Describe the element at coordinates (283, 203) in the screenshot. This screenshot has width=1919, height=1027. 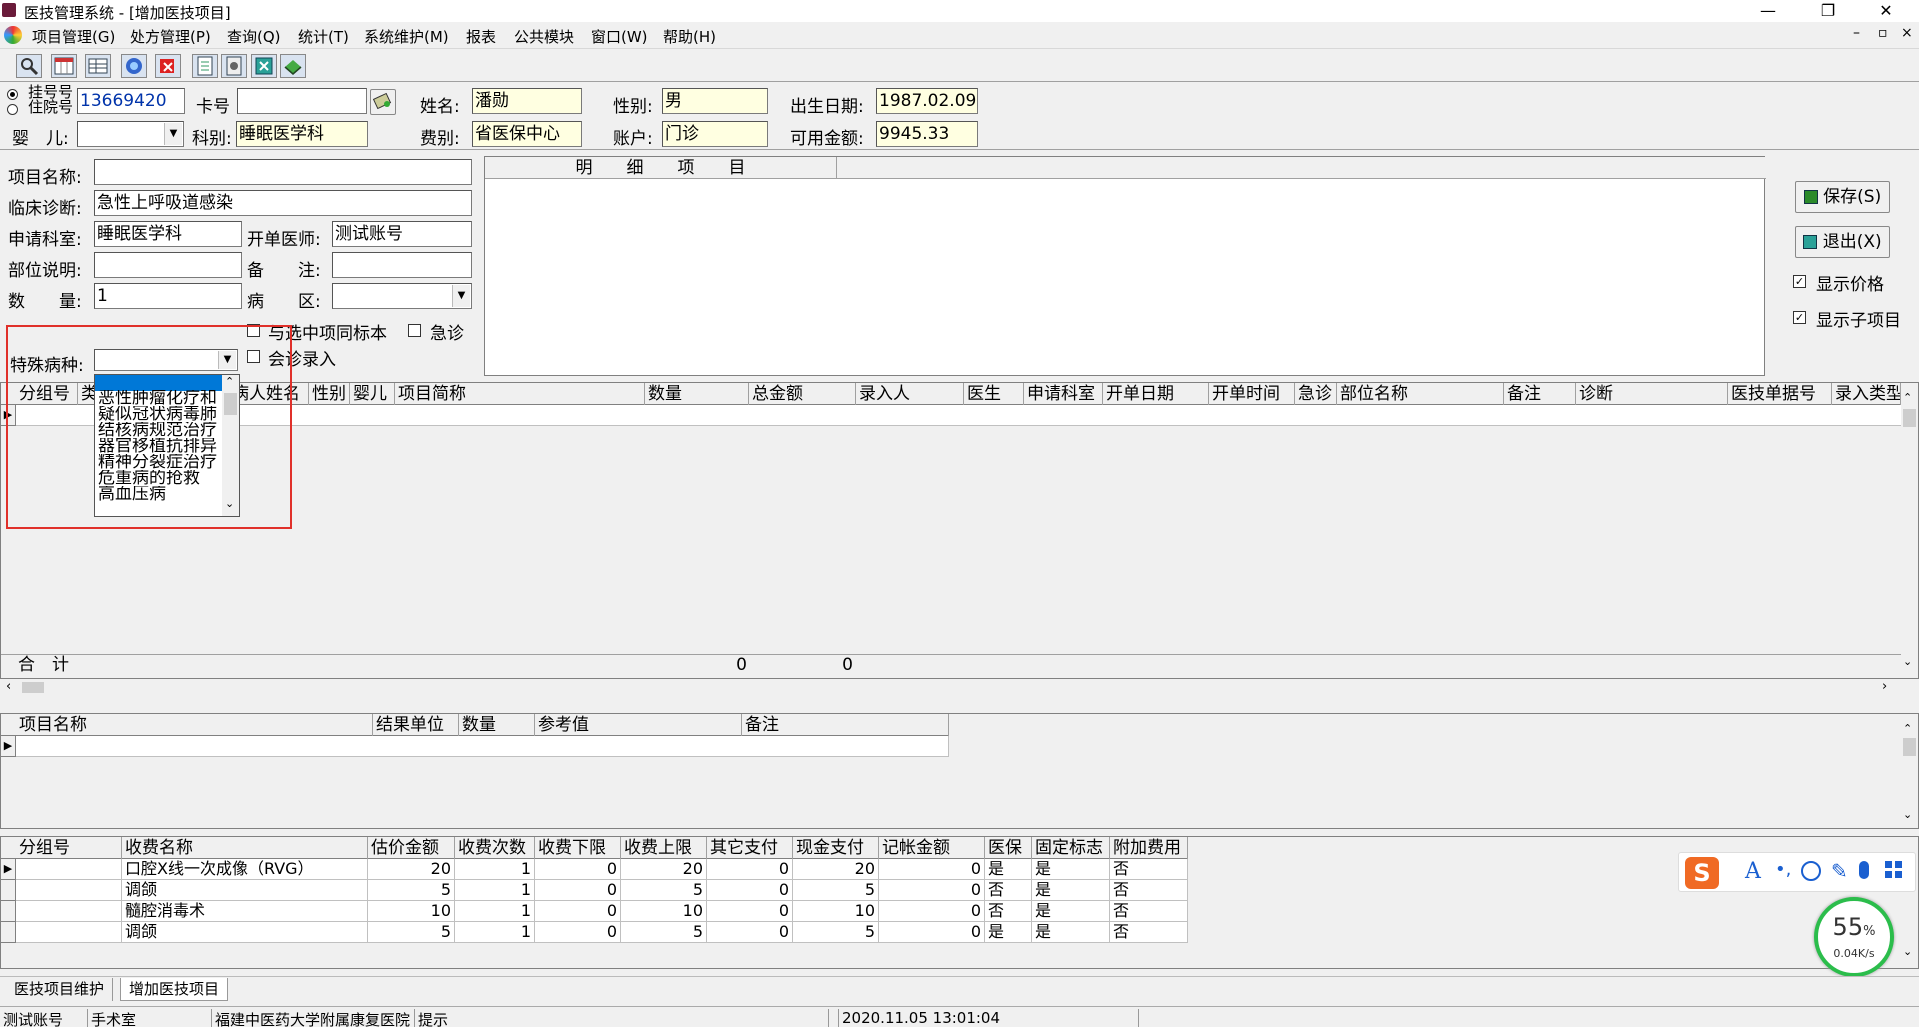
I see `diagnosis-input: 急性上呼吸道感染` at that location.